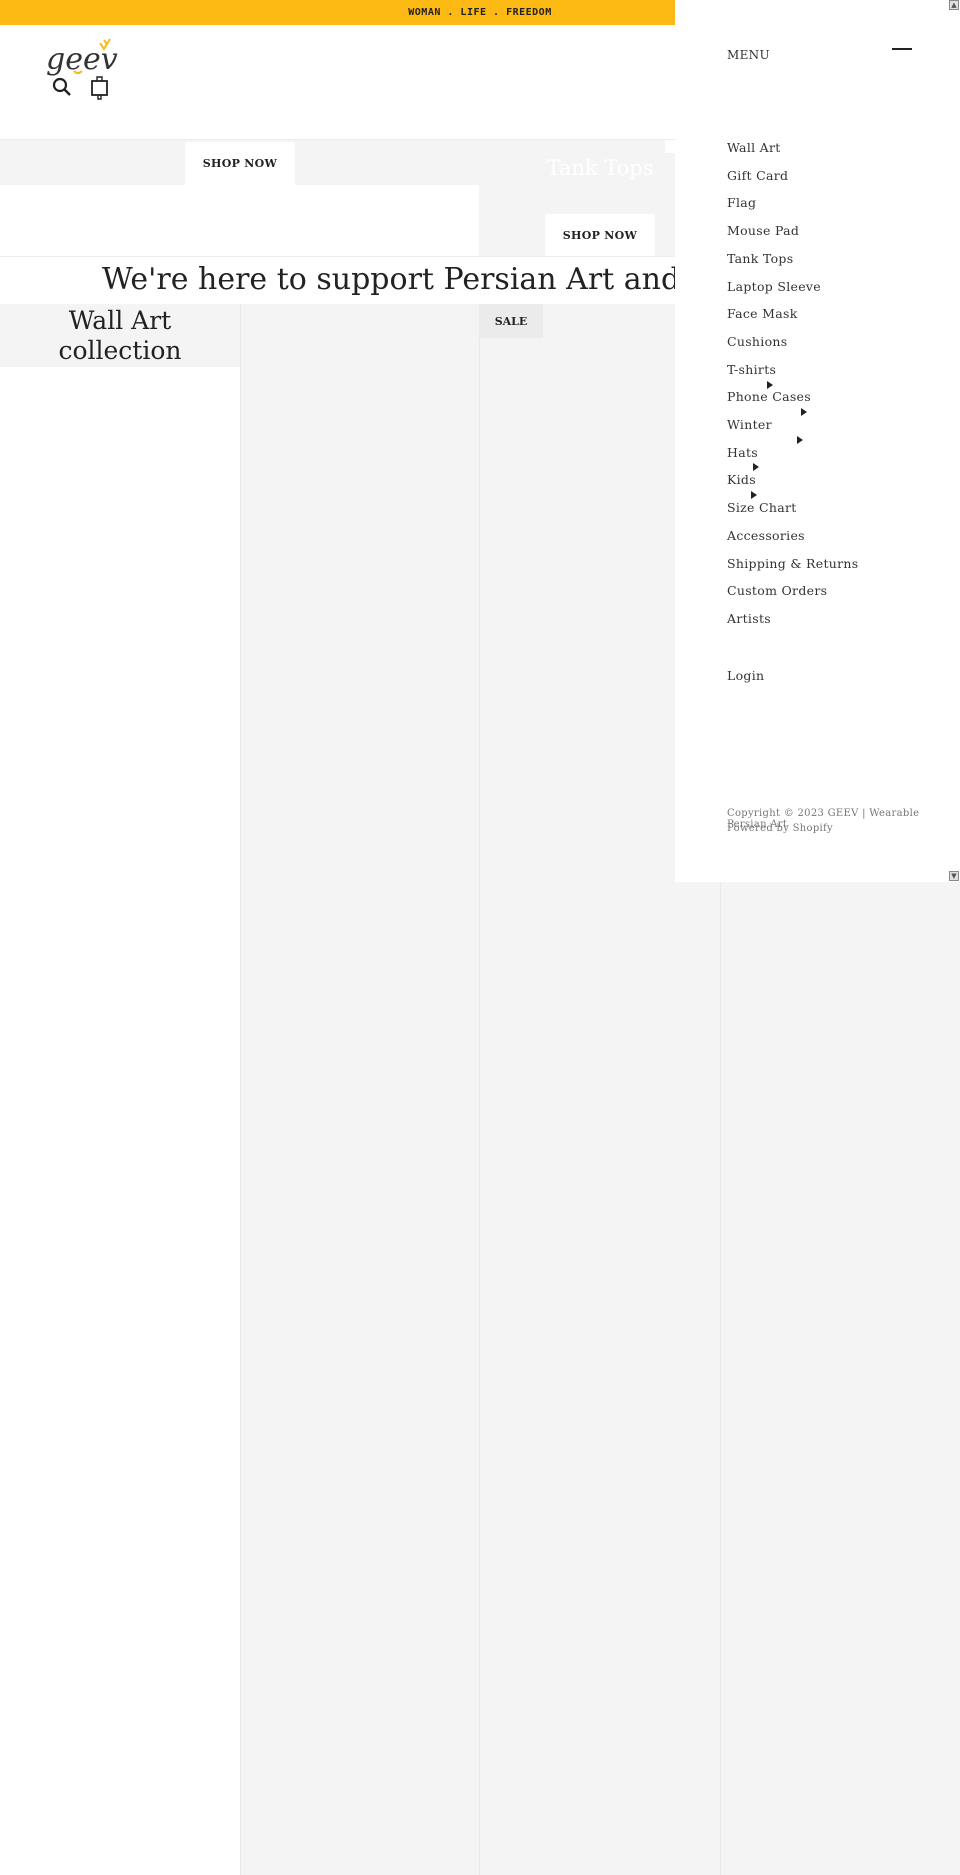 This screenshot has width=960, height=1875. What do you see at coordinates (62, 89) in the screenshot?
I see `search-icon` at bounding box center [62, 89].